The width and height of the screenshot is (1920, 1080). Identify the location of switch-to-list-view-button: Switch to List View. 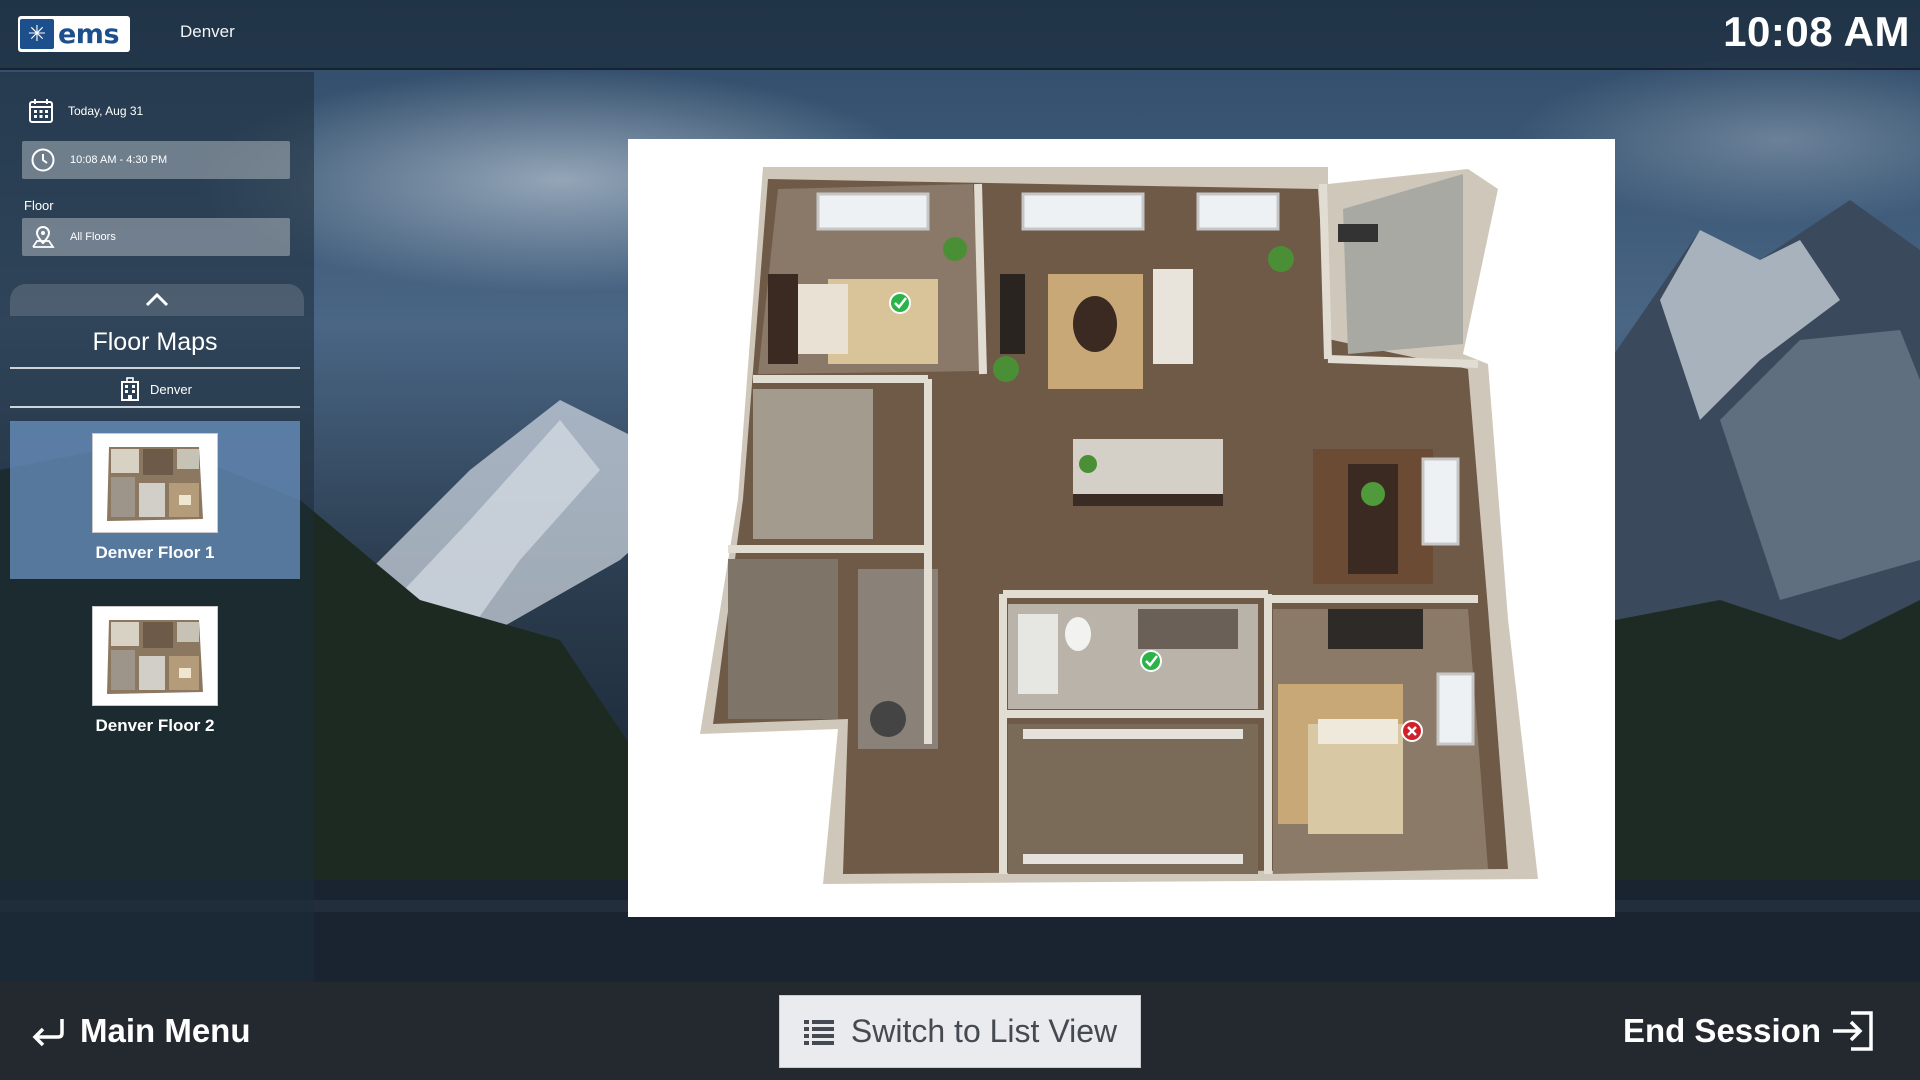
(960, 1031).